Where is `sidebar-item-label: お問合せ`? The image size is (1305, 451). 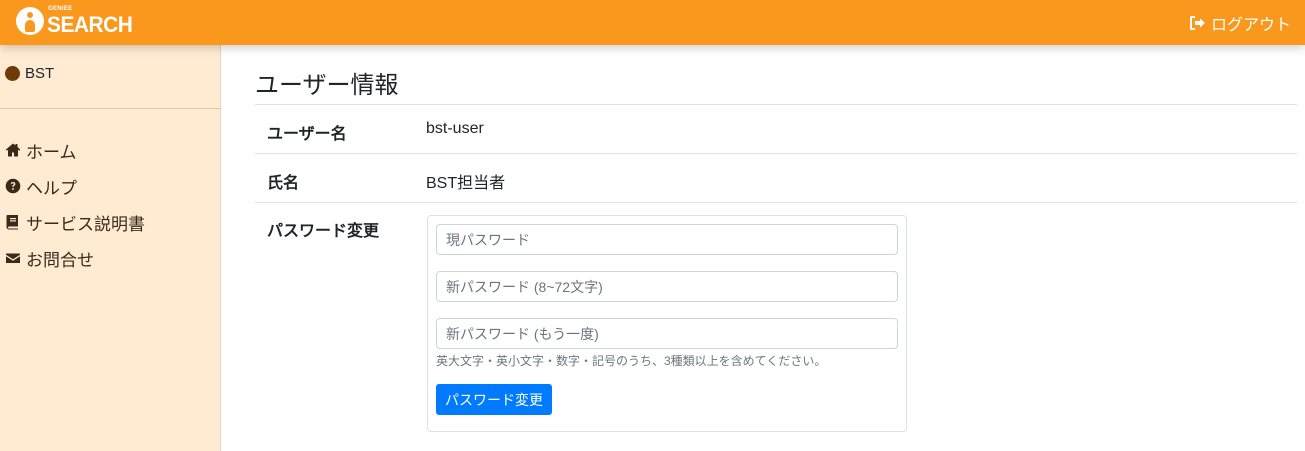 sidebar-item-label: お問合せ is located at coordinates (60, 260).